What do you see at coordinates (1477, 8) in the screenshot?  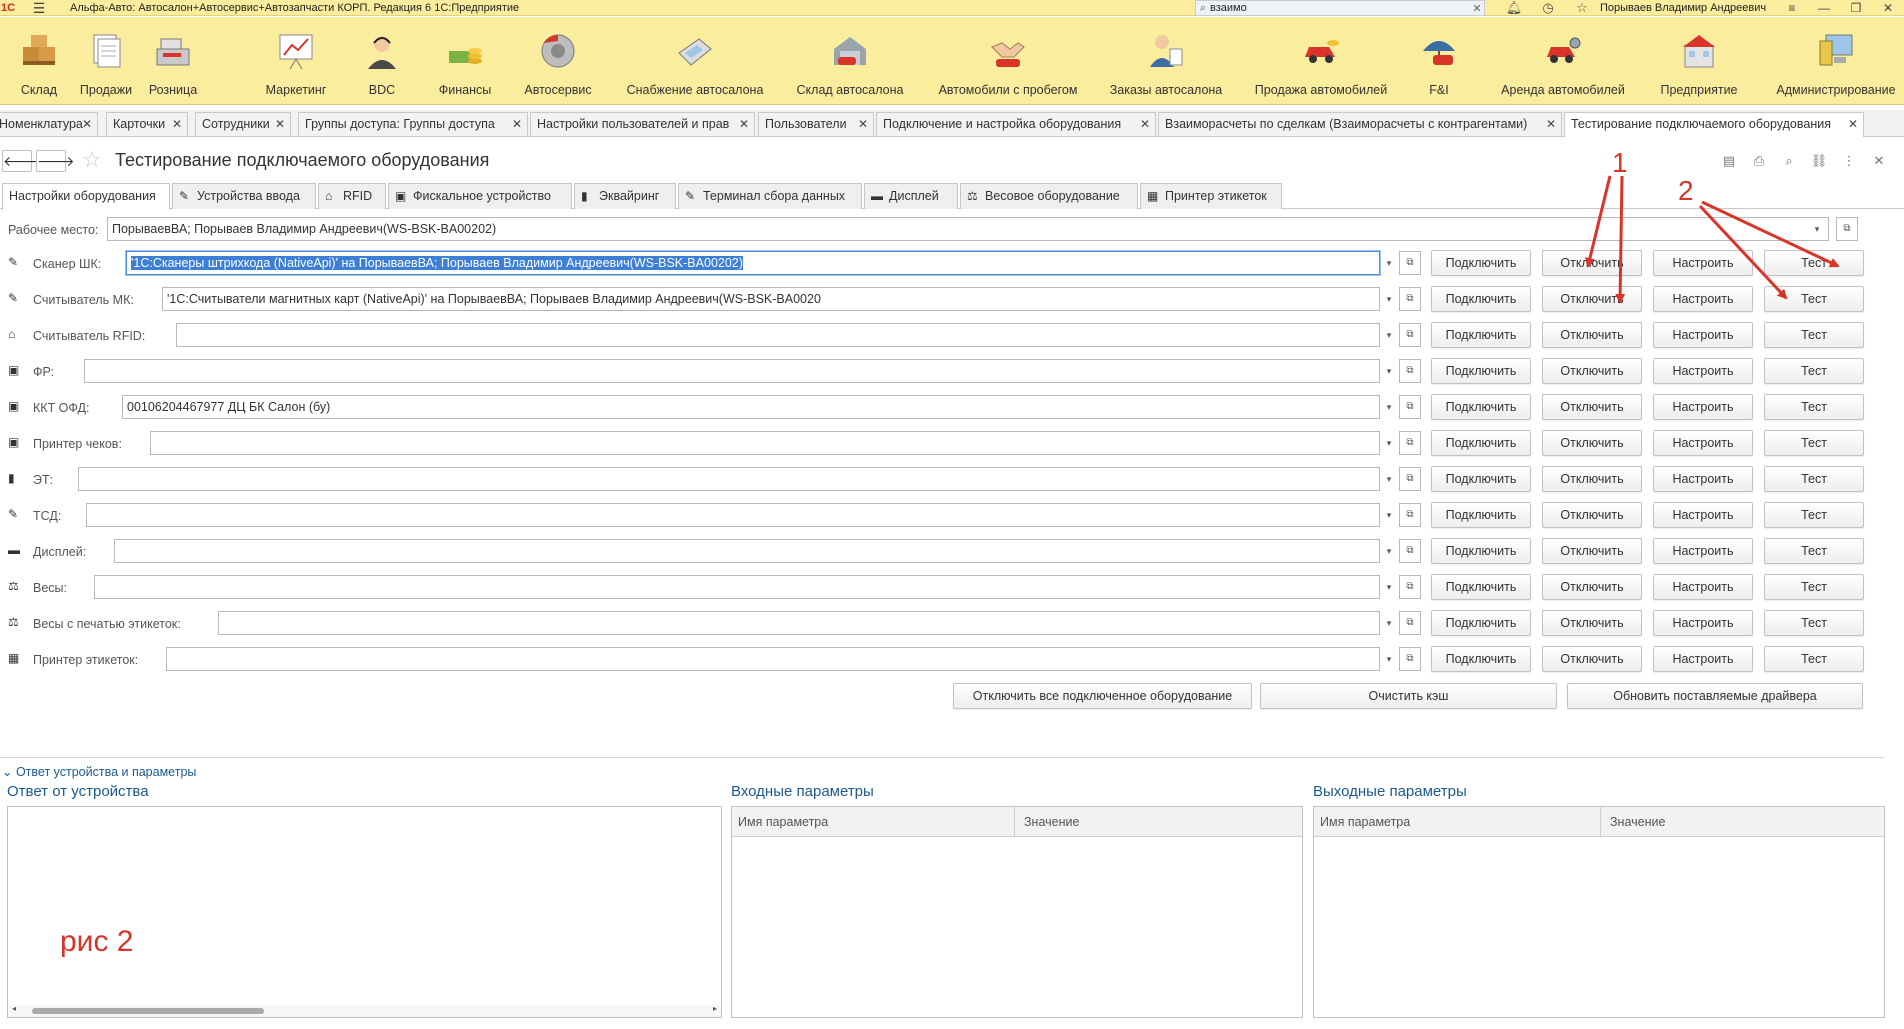 I see `clear-search-icon: ✕` at bounding box center [1477, 8].